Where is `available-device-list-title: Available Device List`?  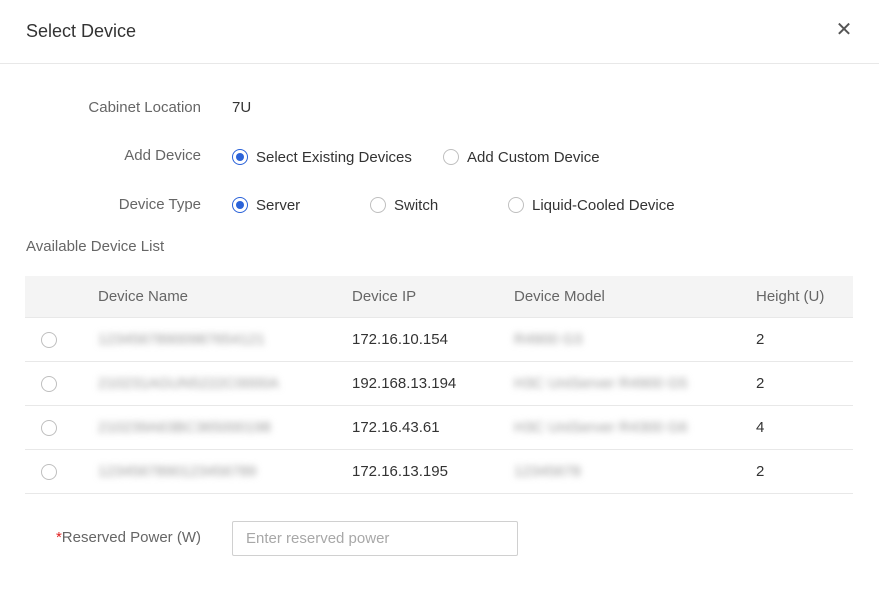
available-device-list-title: Available Device List is located at coordinates (95, 246).